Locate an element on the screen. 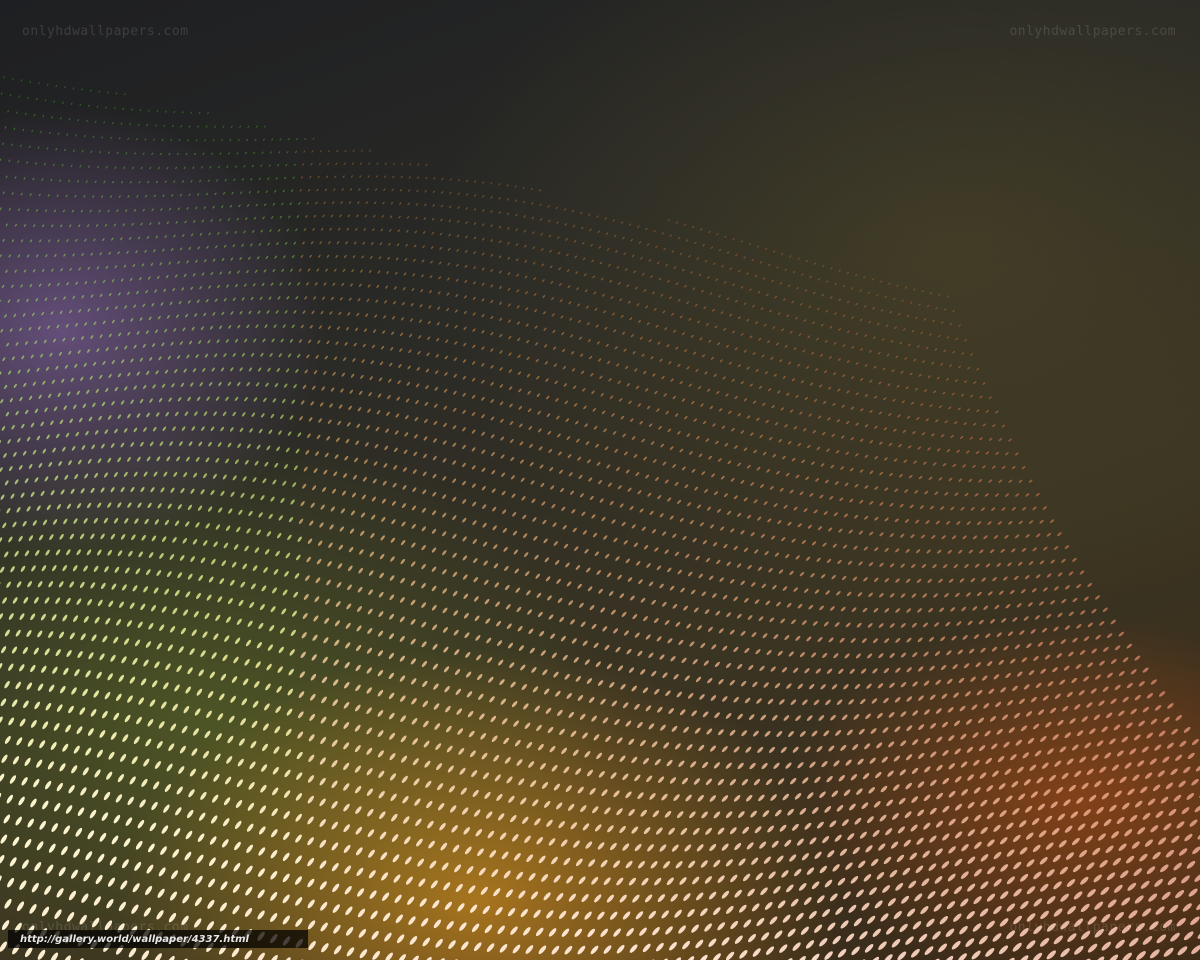 The width and height of the screenshot is (1200, 960). watermark-top-left: onlyhdwallpapers.com is located at coordinates (105, 31).